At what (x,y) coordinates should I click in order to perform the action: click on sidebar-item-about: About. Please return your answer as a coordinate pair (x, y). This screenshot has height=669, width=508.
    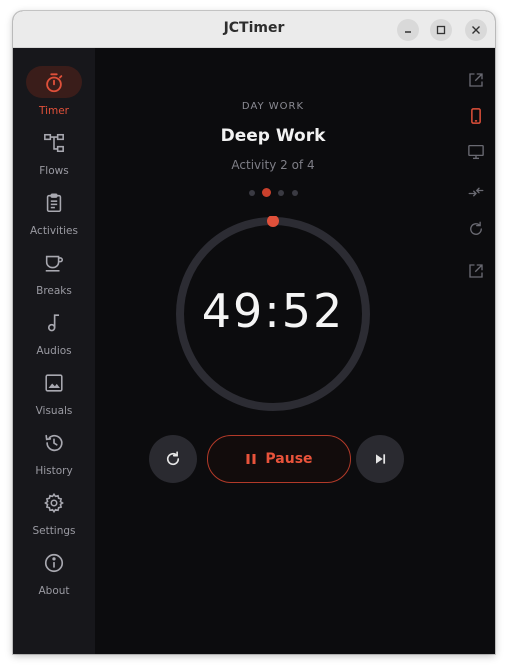
    Looking at the image, I should click on (54, 579).